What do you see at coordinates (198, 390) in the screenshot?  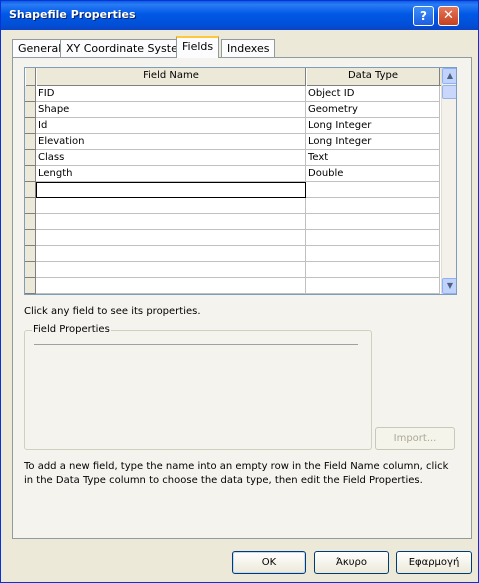 I see `field-properties-group` at bounding box center [198, 390].